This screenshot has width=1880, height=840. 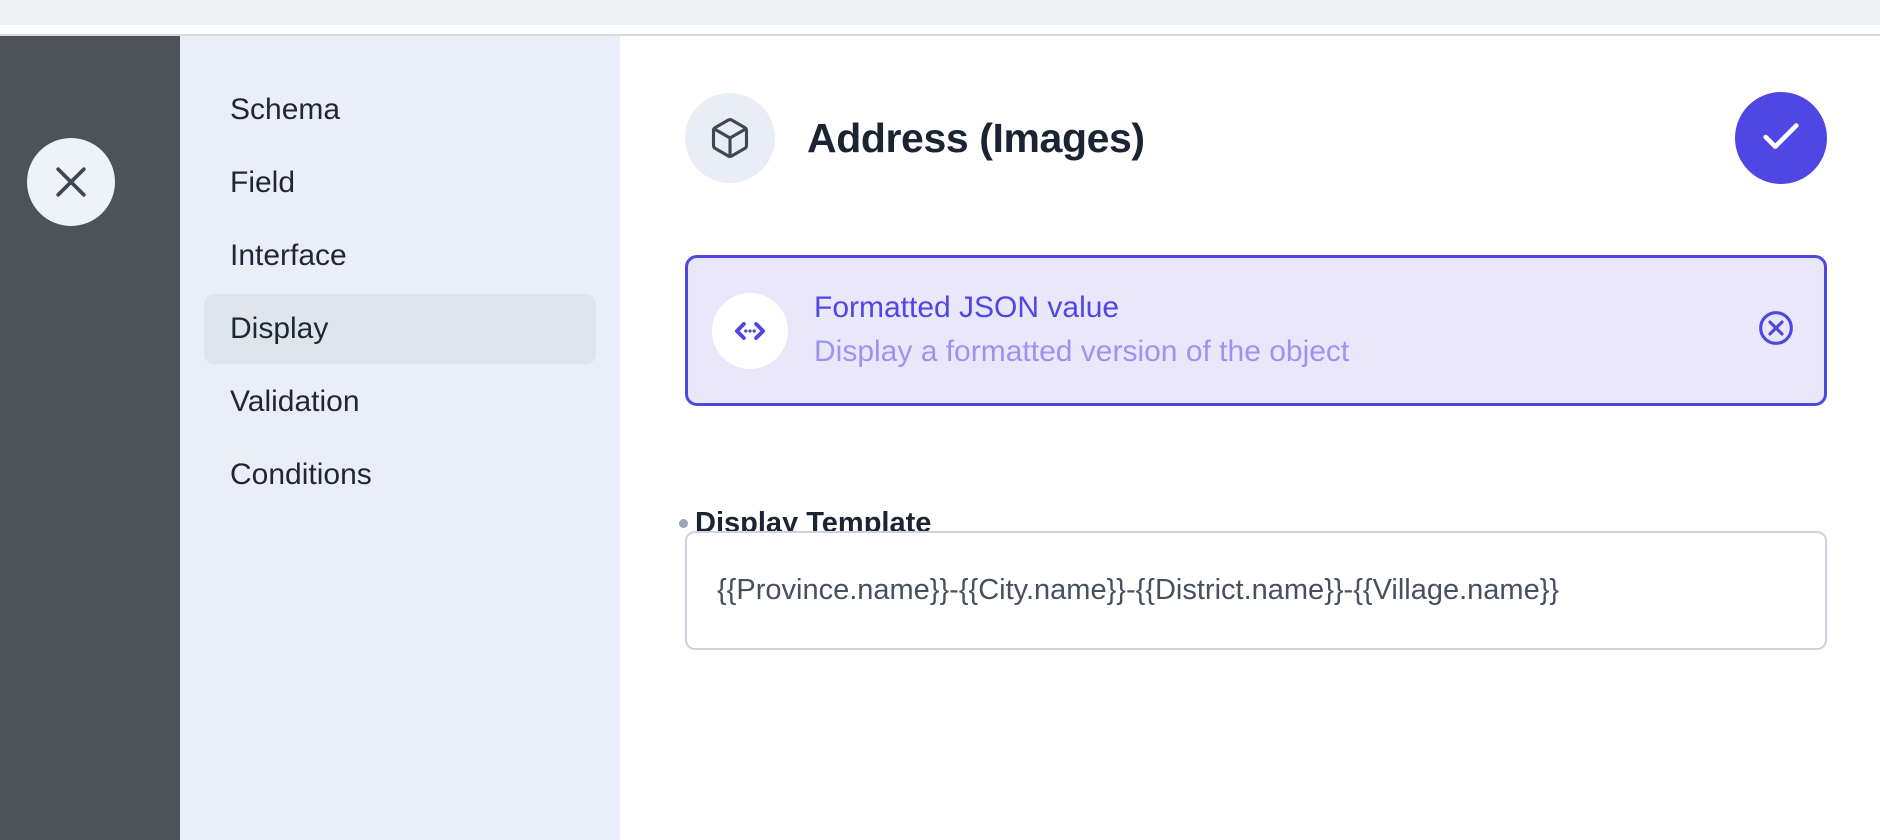 I want to click on browser-titlebar, so click(x=940, y=12).